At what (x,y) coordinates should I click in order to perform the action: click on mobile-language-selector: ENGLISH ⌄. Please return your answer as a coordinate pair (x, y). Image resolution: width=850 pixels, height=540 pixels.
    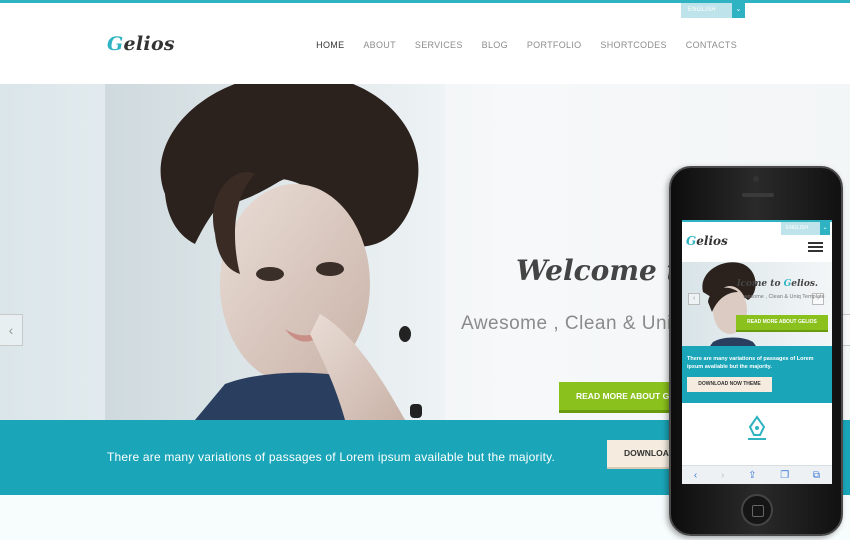
    Looking at the image, I should click on (805, 228).